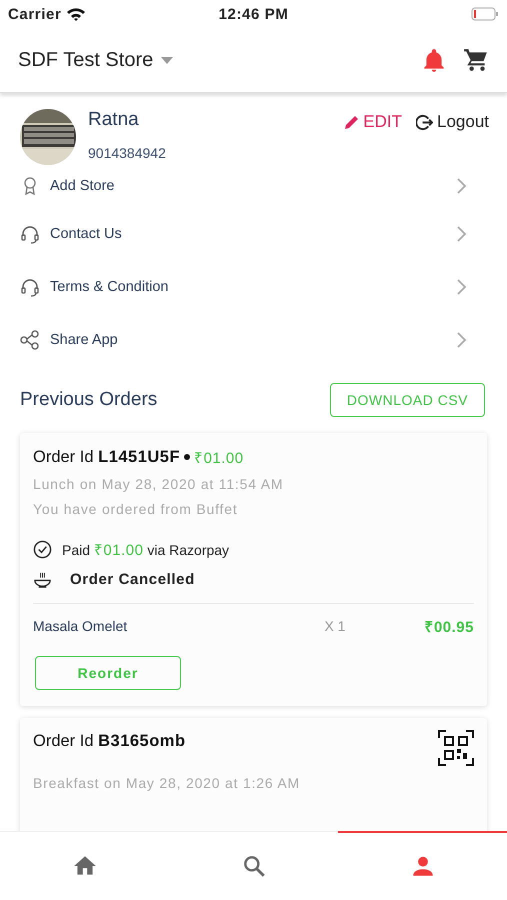 The height and width of the screenshot is (900, 507). I want to click on store-selector: SDF Test Store, so click(96, 60).